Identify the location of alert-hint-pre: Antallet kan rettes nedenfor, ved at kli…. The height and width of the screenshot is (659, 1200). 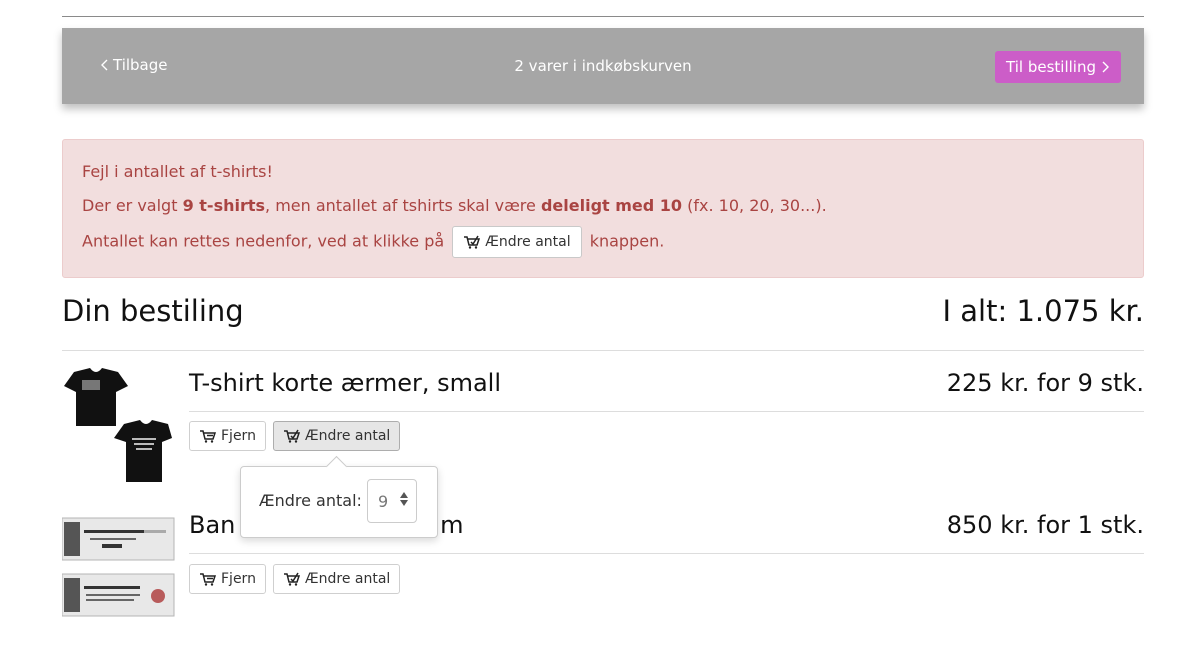
(263, 241).